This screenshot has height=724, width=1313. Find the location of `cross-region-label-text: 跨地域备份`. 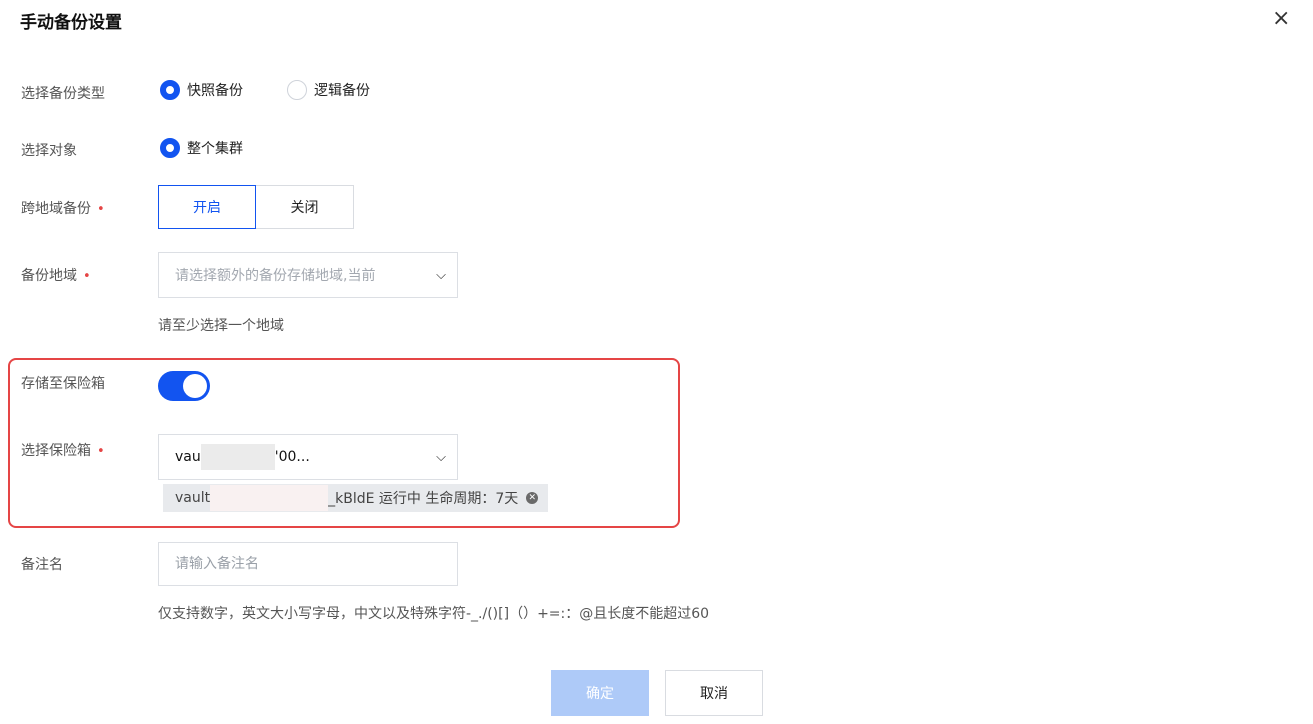

cross-region-label-text: 跨地域备份 is located at coordinates (56, 209).